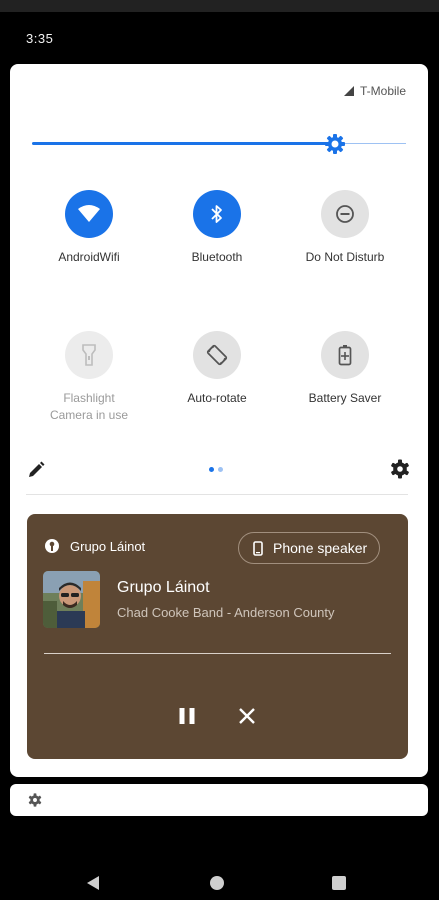  I want to click on flashlight-tile-button, so click(89, 355).